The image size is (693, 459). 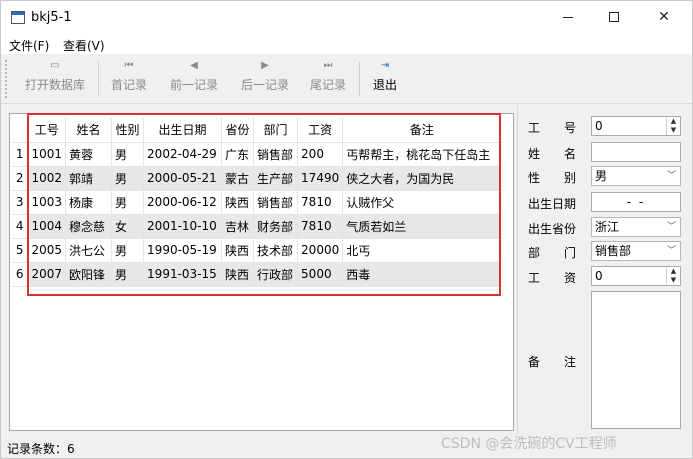 What do you see at coordinates (636, 360) in the screenshot?
I see `notes-textarea` at bounding box center [636, 360].